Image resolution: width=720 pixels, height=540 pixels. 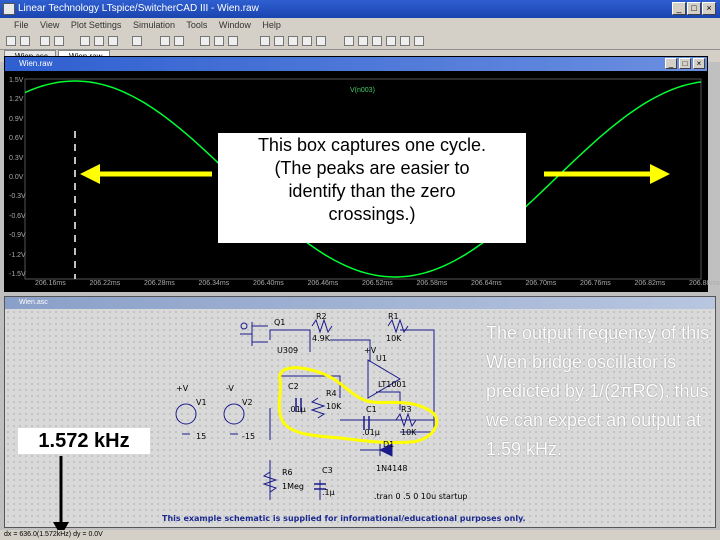 I want to click on status-bar: dx = 636.0(1.572kHz) dy = 0.0V, so click(x=360, y=535).